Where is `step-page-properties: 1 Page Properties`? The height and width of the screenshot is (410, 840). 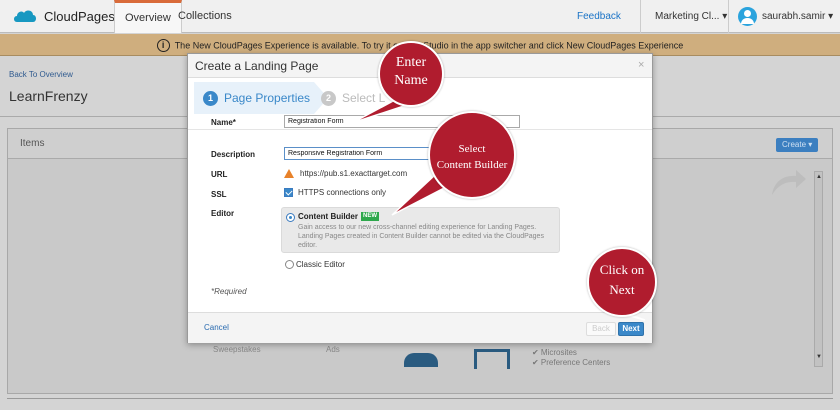
step-page-properties: 1 Page Properties is located at coordinates (261, 98).